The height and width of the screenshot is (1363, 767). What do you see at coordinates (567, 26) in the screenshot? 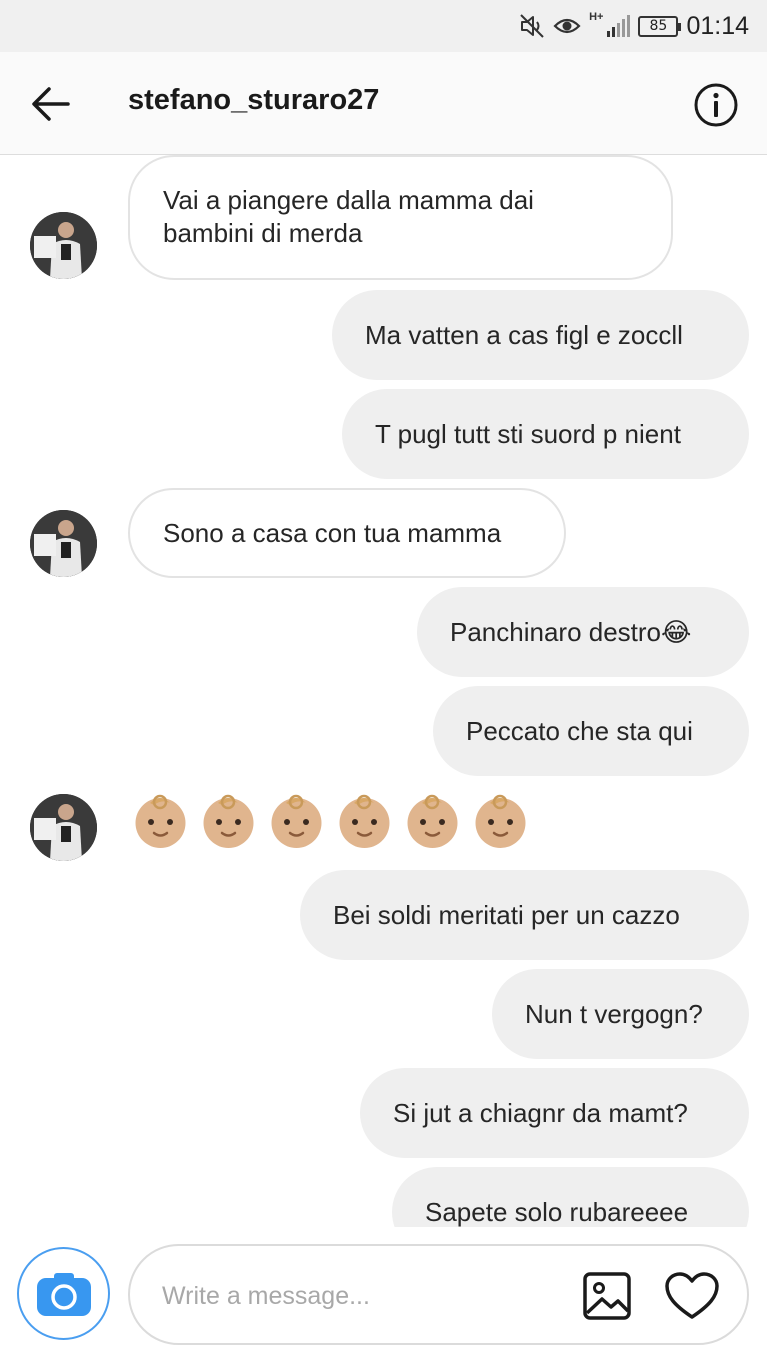
I see `eye-icon` at bounding box center [567, 26].